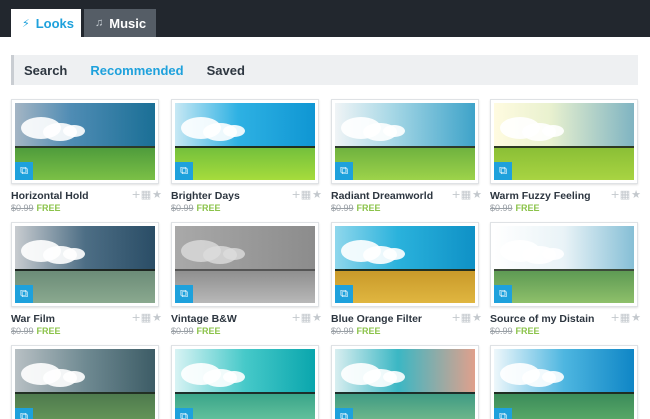  What do you see at coordinates (128, 23) in the screenshot?
I see `tab-music-label: Music` at bounding box center [128, 23].